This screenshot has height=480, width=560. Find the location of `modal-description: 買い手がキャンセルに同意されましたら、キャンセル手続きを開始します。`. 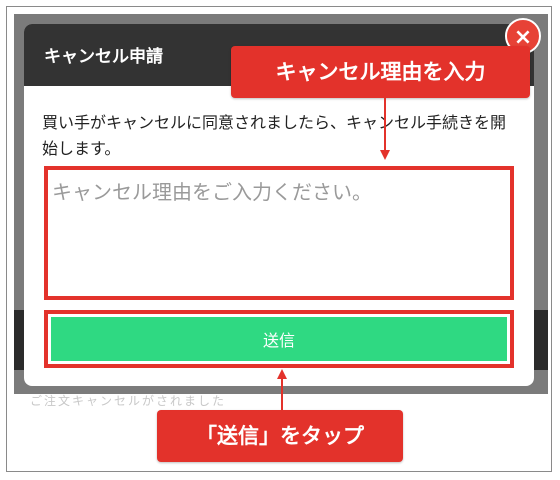

modal-description: 買い手がキャンセルに同意されましたら、キャンセル手続きを開始します。 is located at coordinates (274, 135).